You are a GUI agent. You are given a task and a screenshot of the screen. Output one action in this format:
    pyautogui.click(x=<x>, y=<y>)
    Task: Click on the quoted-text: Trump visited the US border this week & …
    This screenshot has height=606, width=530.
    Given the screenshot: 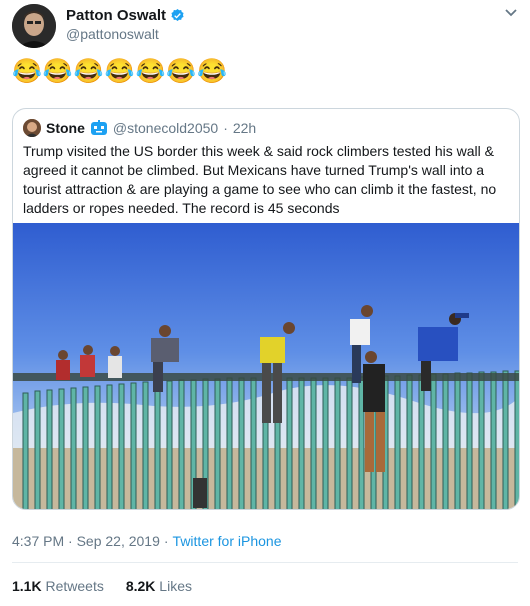 What is the action you would take?
    pyautogui.click(x=260, y=179)
    